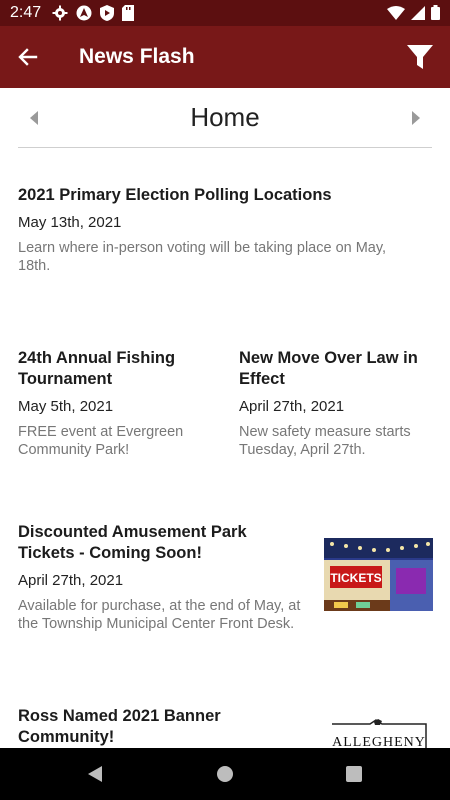 The image size is (450, 800). I want to click on status-right-icons, so click(413, 15).